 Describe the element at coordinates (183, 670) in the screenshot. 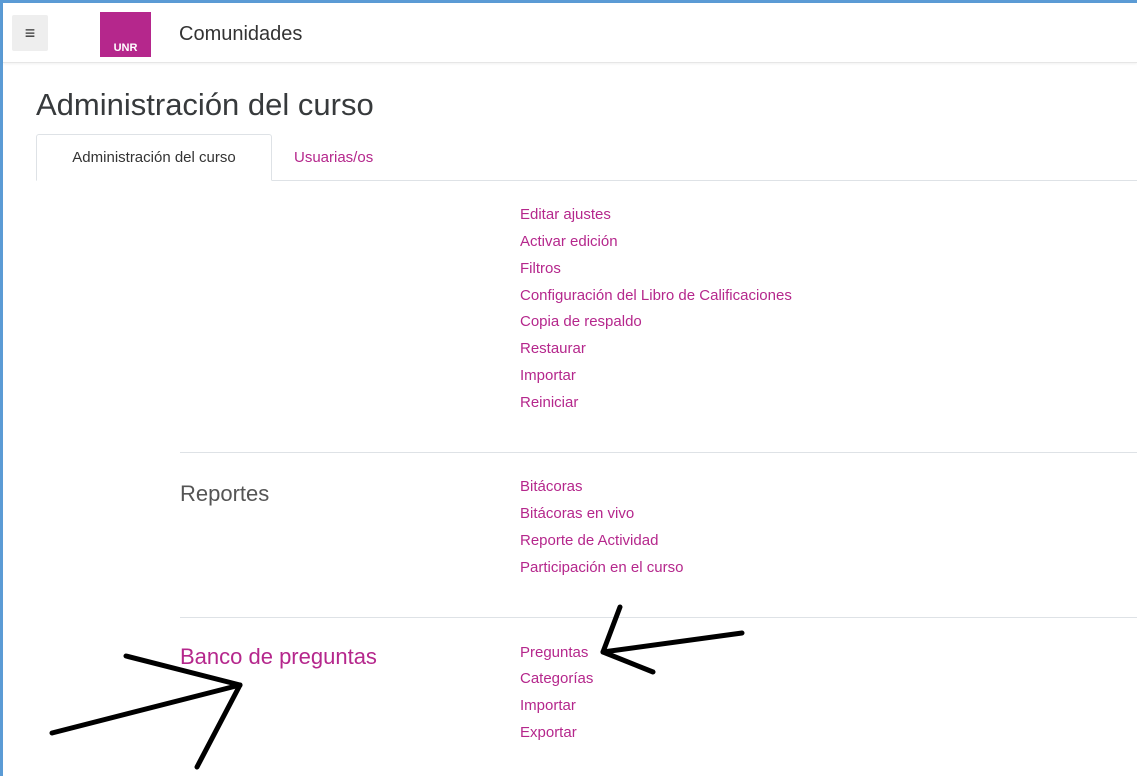

I see `arrow-left-head-upper` at that location.